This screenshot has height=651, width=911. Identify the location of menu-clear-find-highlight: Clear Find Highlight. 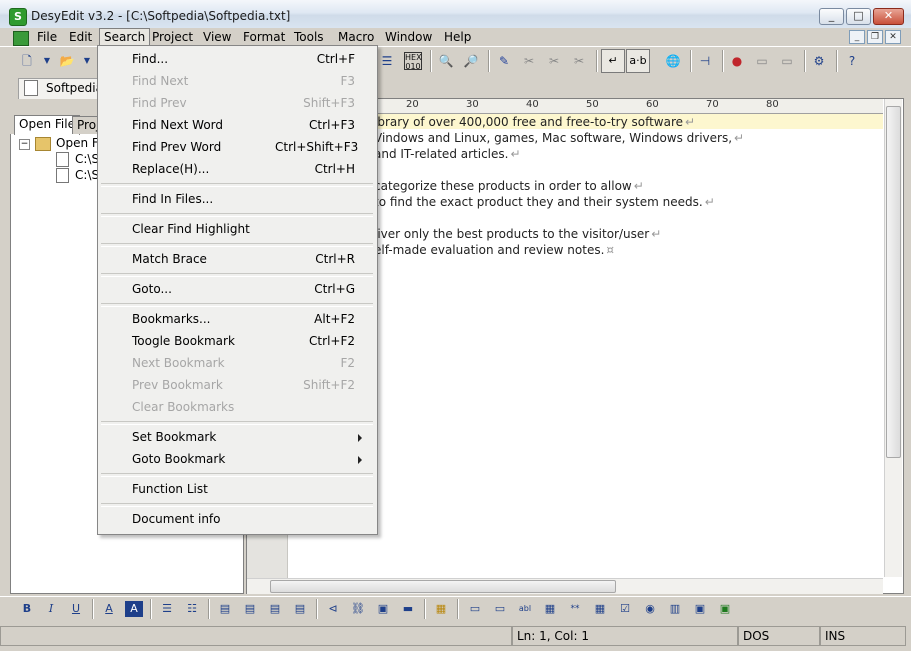
(191, 229).